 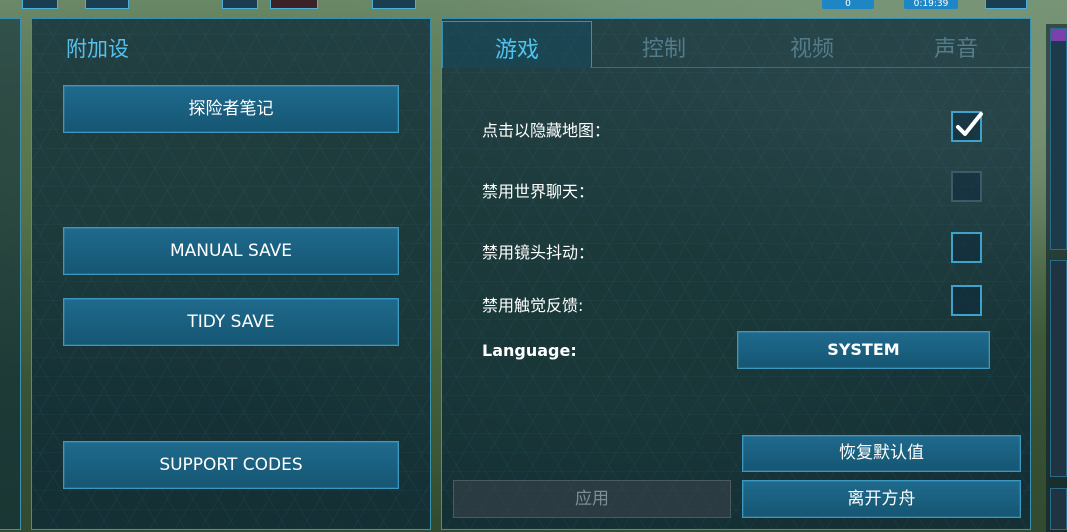 I want to click on leave-ark-button: 离开方舟, so click(x=881, y=499).